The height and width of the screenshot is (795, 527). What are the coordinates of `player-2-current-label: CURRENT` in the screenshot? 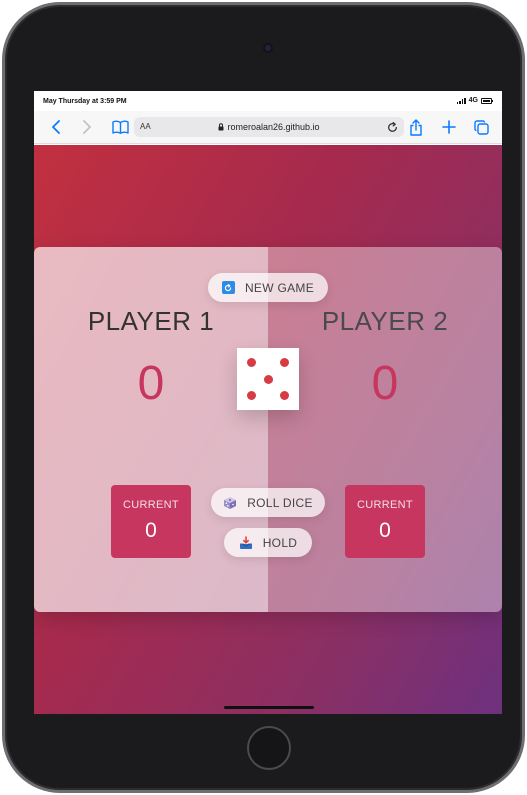 It's located at (385, 505).